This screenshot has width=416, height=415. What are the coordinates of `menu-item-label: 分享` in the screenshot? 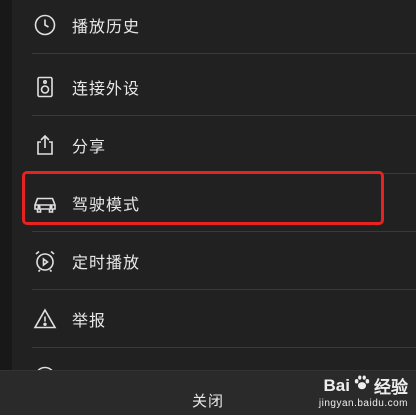 It's located at (89, 146).